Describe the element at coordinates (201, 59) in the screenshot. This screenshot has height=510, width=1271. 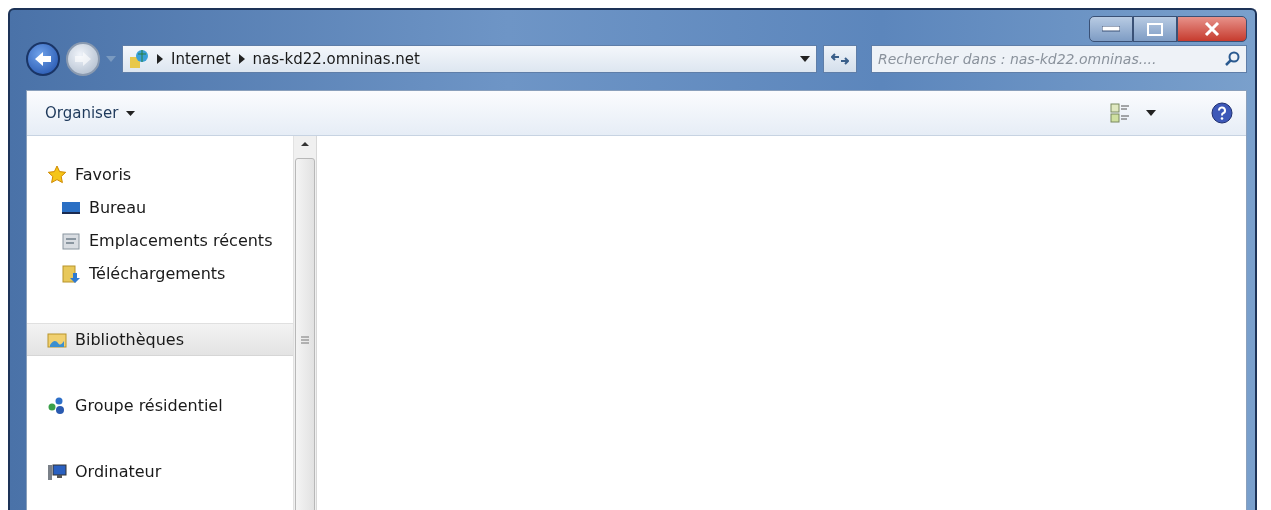
I see `breadcrumb: Internet` at that location.